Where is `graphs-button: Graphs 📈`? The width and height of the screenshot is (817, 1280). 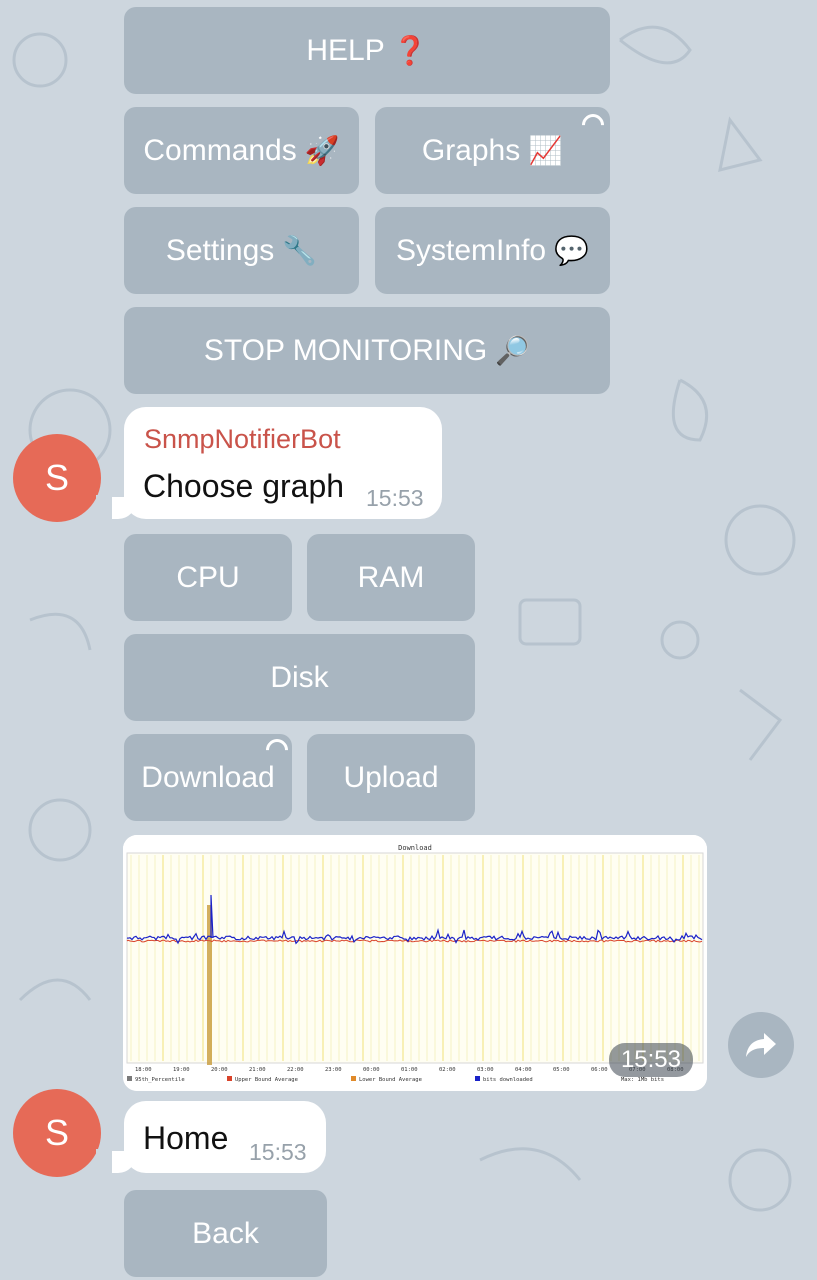 graphs-button: Graphs 📈 is located at coordinates (492, 150).